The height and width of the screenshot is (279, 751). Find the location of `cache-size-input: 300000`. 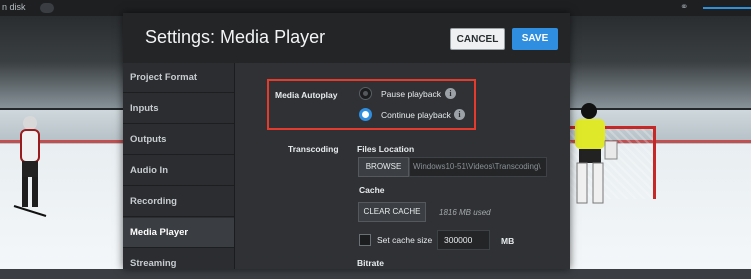

cache-size-input: 300000 is located at coordinates (463, 240).